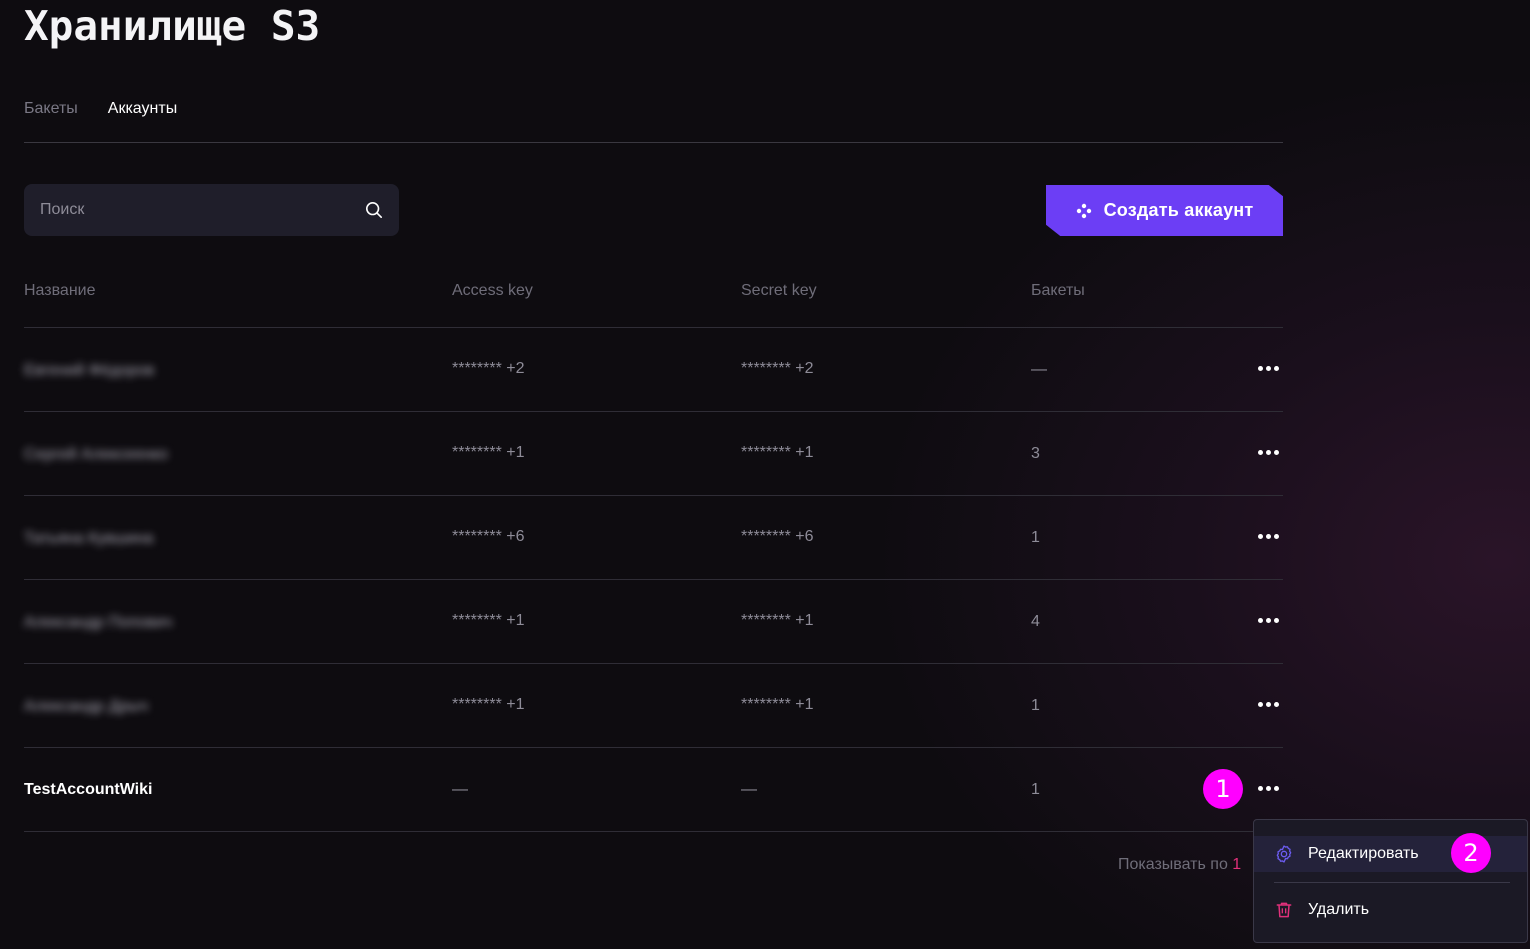 This screenshot has height=949, width=1530. Describe the element at coordinates (488, 536) in the screenshot. I see `access-key: ******** +6` at that location.